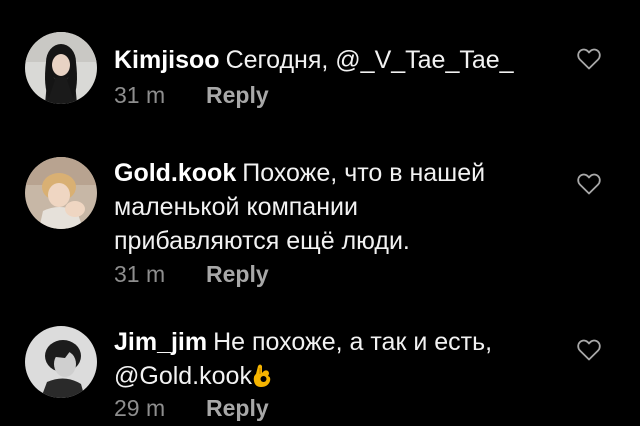  Describe the element at coordinates (167, 60) in the screenshot. I see `comment-username: Kimjisoo` at that location.